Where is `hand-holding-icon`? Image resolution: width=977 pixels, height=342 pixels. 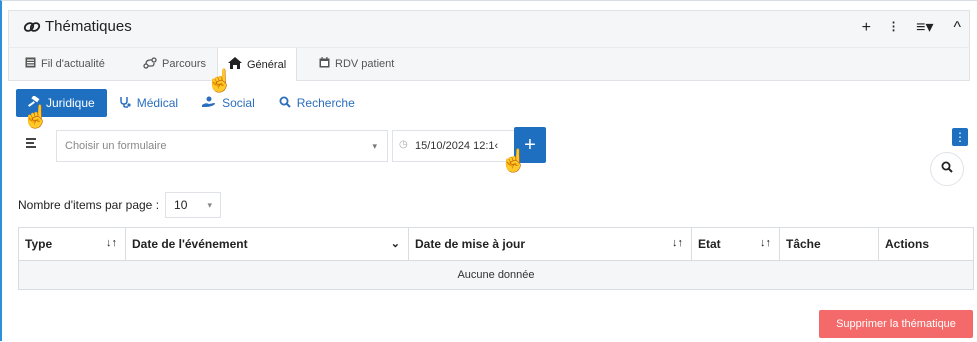
hand-holding-icon is located at coordinates (209, 103).